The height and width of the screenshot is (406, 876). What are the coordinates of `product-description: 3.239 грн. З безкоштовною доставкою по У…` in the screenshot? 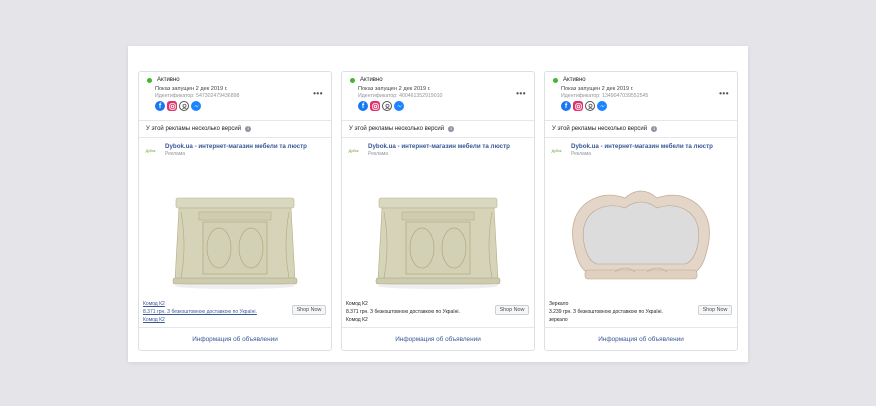 It's located at (624, 312).